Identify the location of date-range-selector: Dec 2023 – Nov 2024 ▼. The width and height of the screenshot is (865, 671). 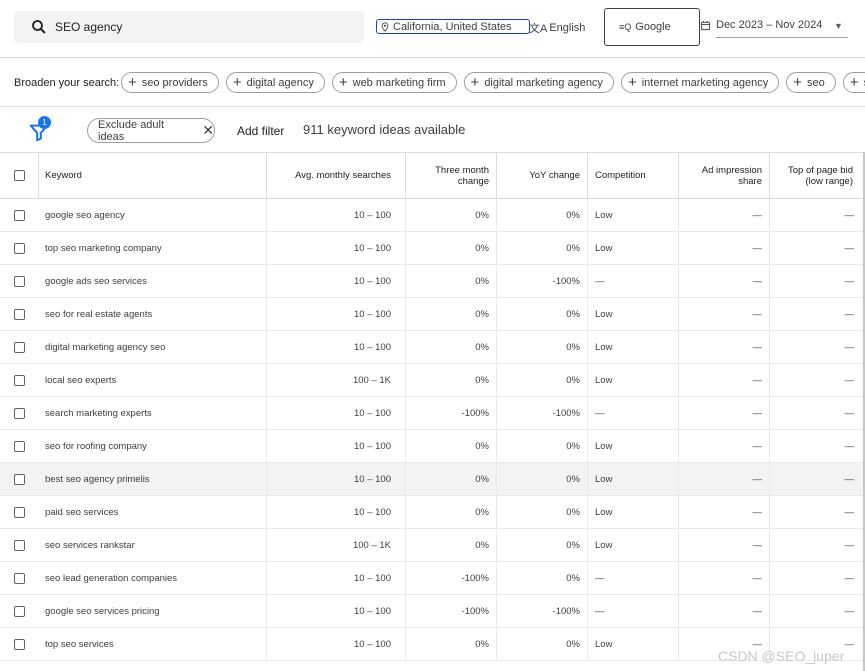
(771, 25).